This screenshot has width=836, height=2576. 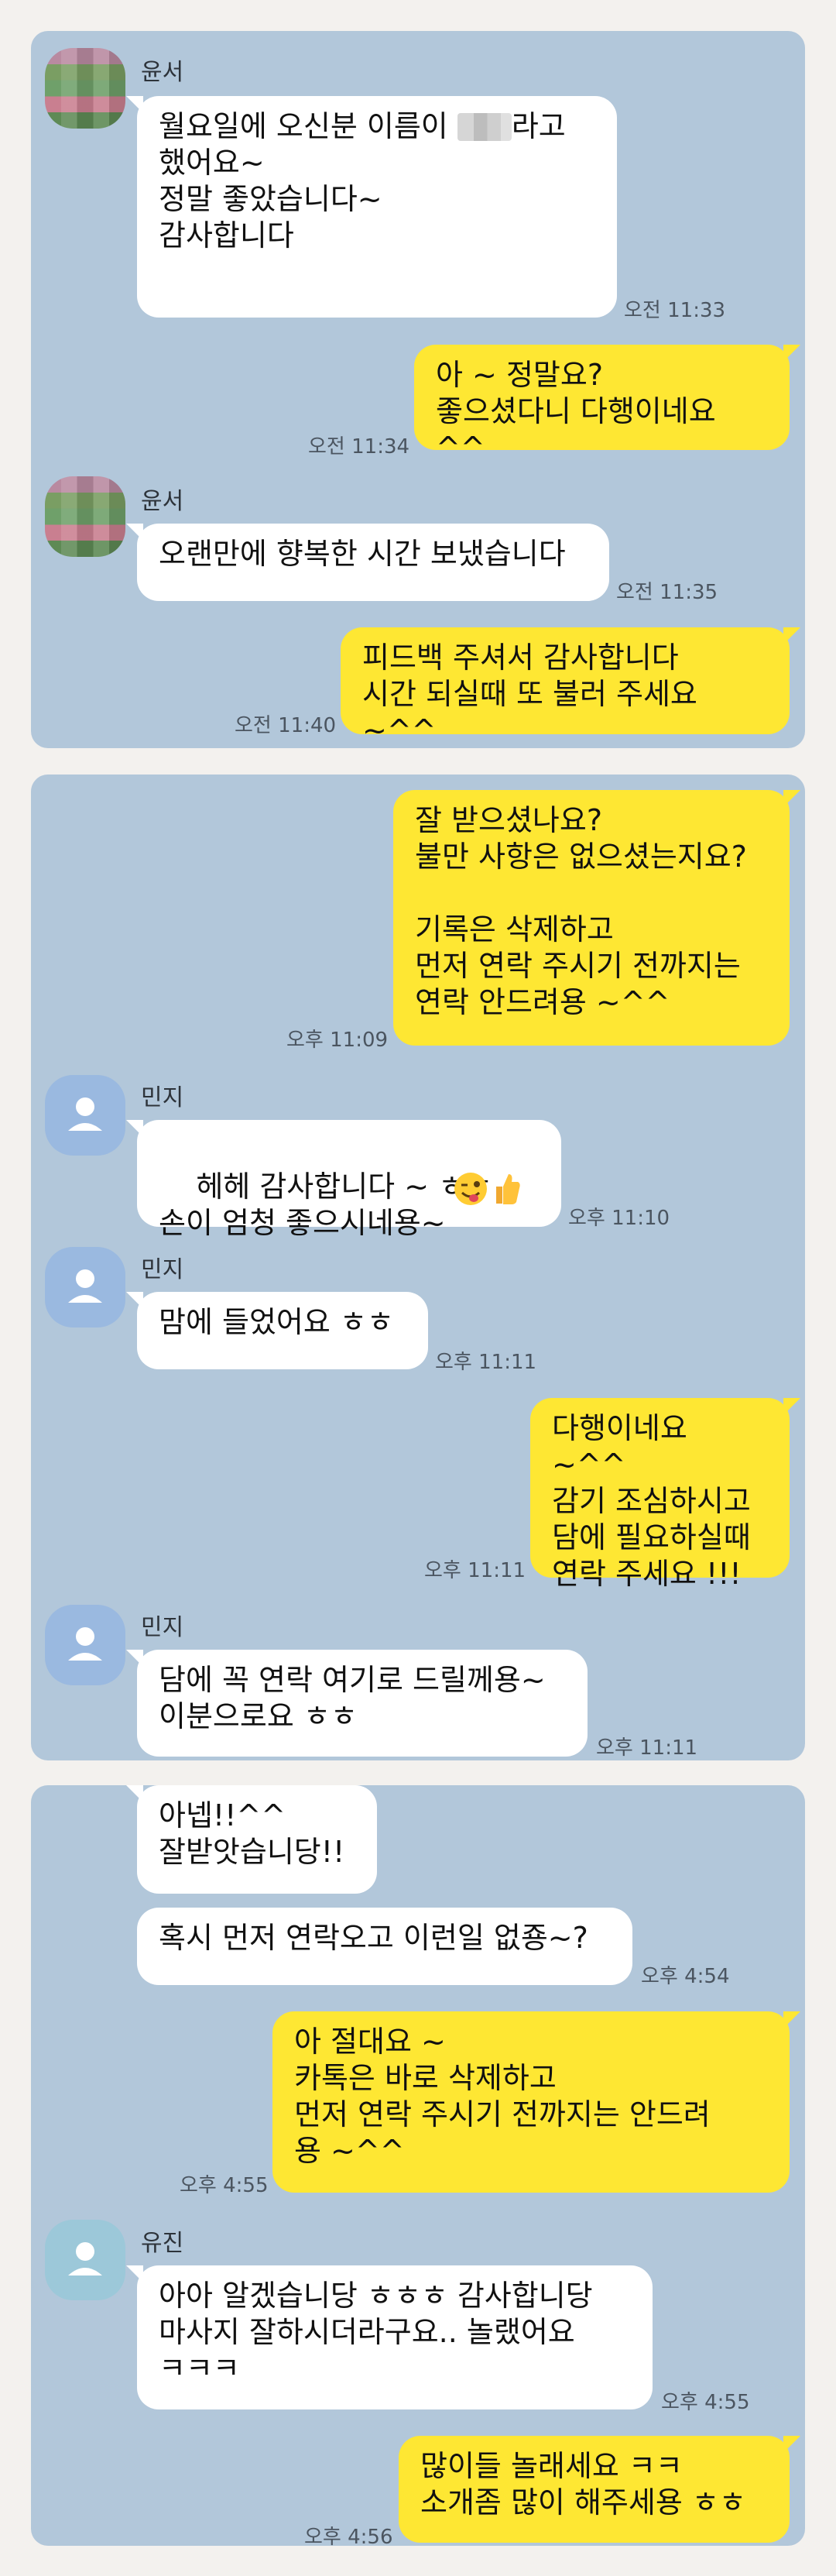 What do you see at coordinates (251, 1839) in the screenshot?
I see `message-bubble: 아넵!!^^ 잘받앗습니당!!` at bounding box center [251, 1839].